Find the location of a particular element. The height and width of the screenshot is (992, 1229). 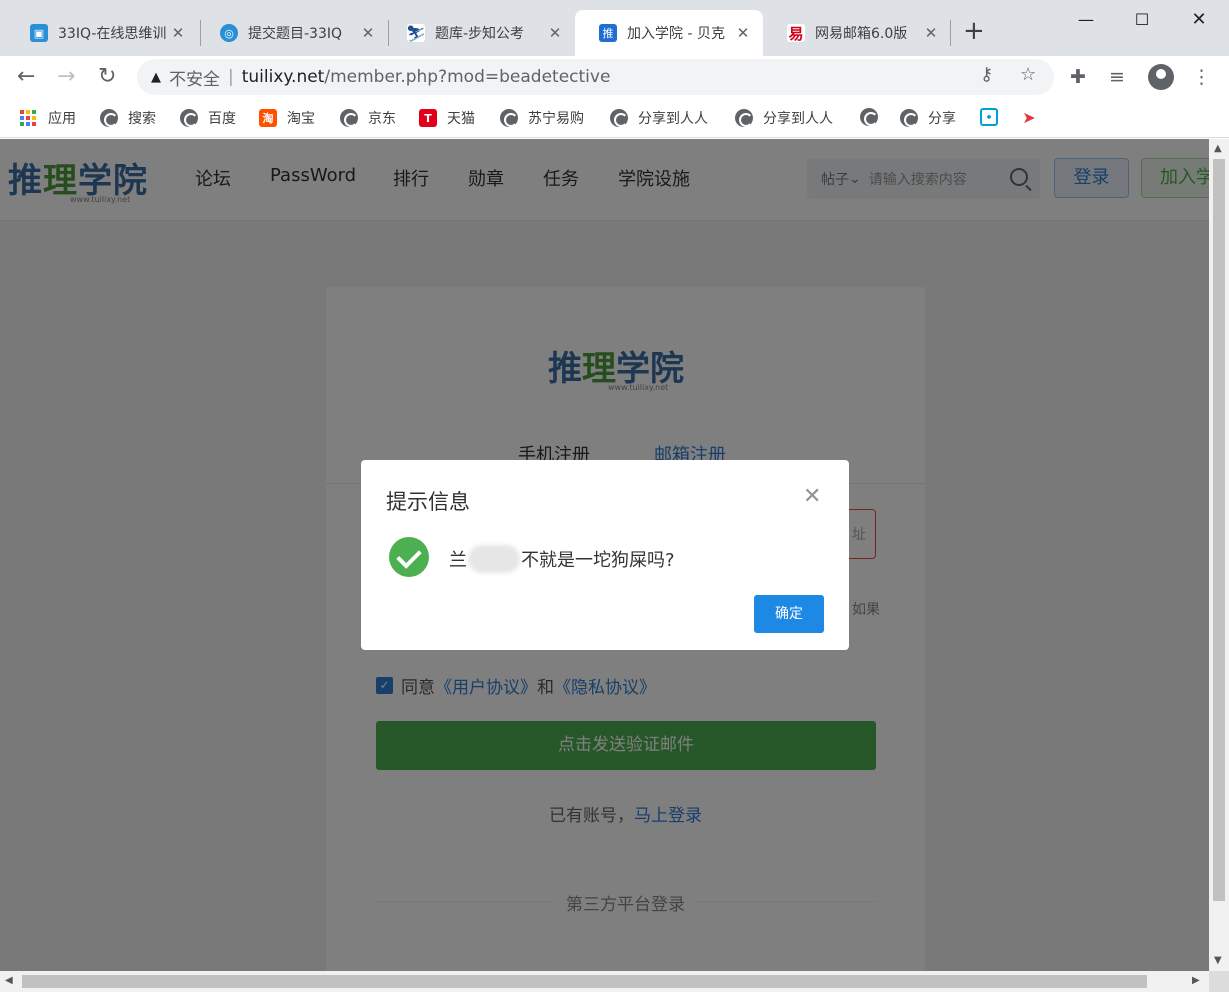

33iq-icon: ▣ is located at coordinates (39, 33).